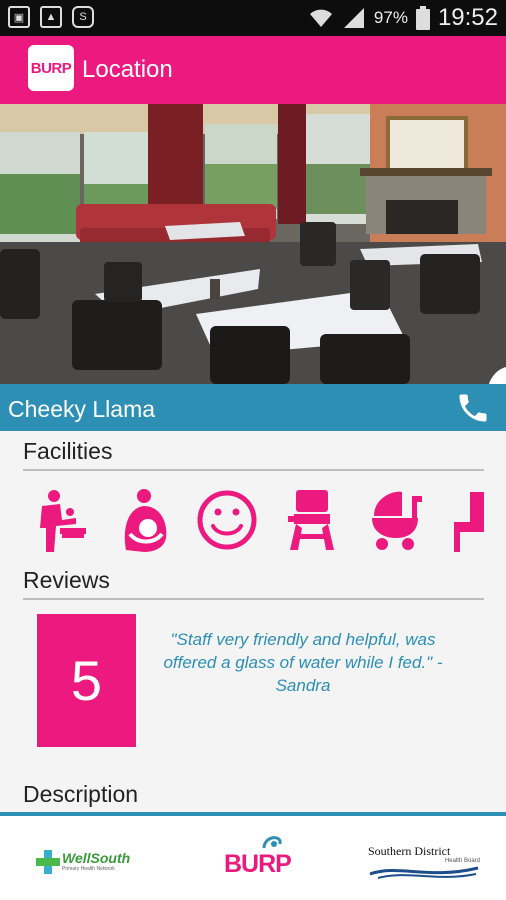 The height and width of the screenshot is (900, 506). Describe the element at coordinates (51, 17) in the screenshot. I see `image-icon: ▲` at that location.